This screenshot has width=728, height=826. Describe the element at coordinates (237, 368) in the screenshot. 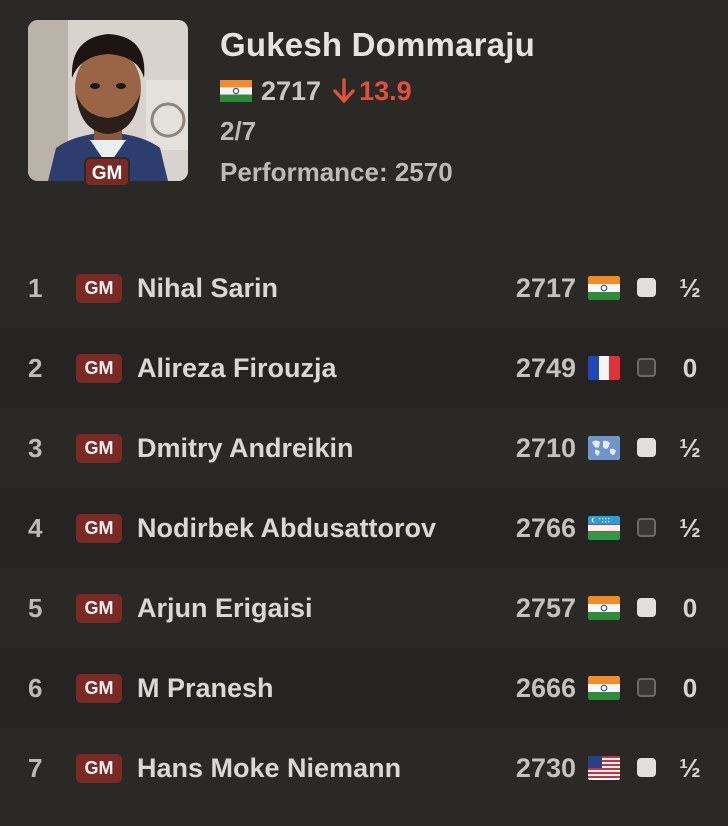

I see `opponent-name: Alireza Firouzja` at that location.